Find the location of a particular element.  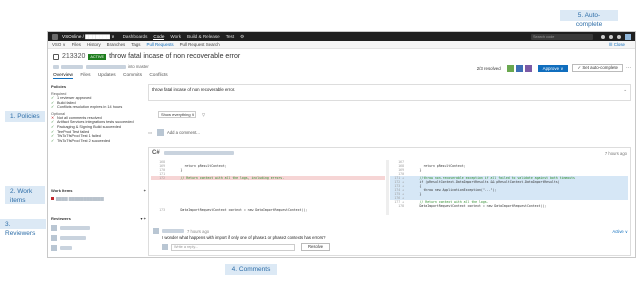

status-badge: ACTIVE is located at coordinates (97, 56).